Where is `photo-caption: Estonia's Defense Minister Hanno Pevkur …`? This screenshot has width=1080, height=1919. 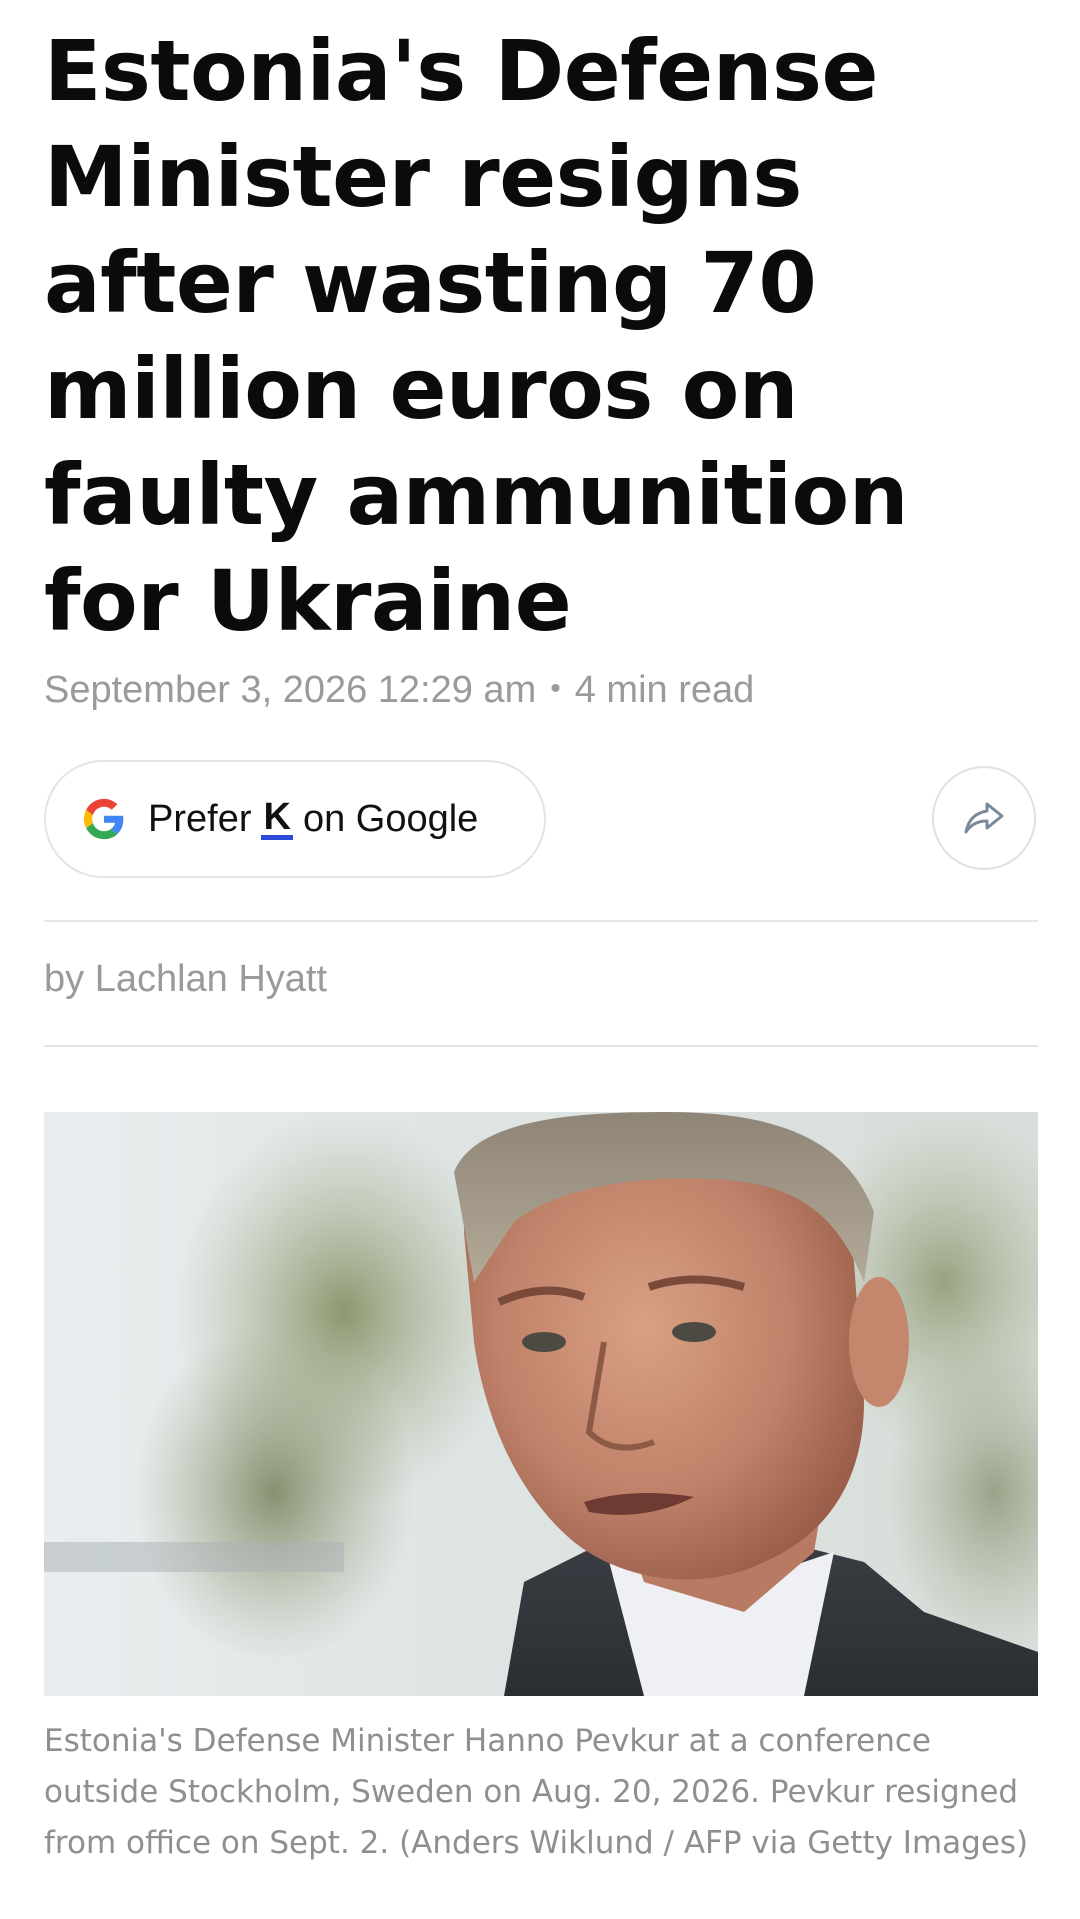
photo-caption: Estonia's Defense Minister Hanno Pevkur … is located at coordinates (536, 1792).